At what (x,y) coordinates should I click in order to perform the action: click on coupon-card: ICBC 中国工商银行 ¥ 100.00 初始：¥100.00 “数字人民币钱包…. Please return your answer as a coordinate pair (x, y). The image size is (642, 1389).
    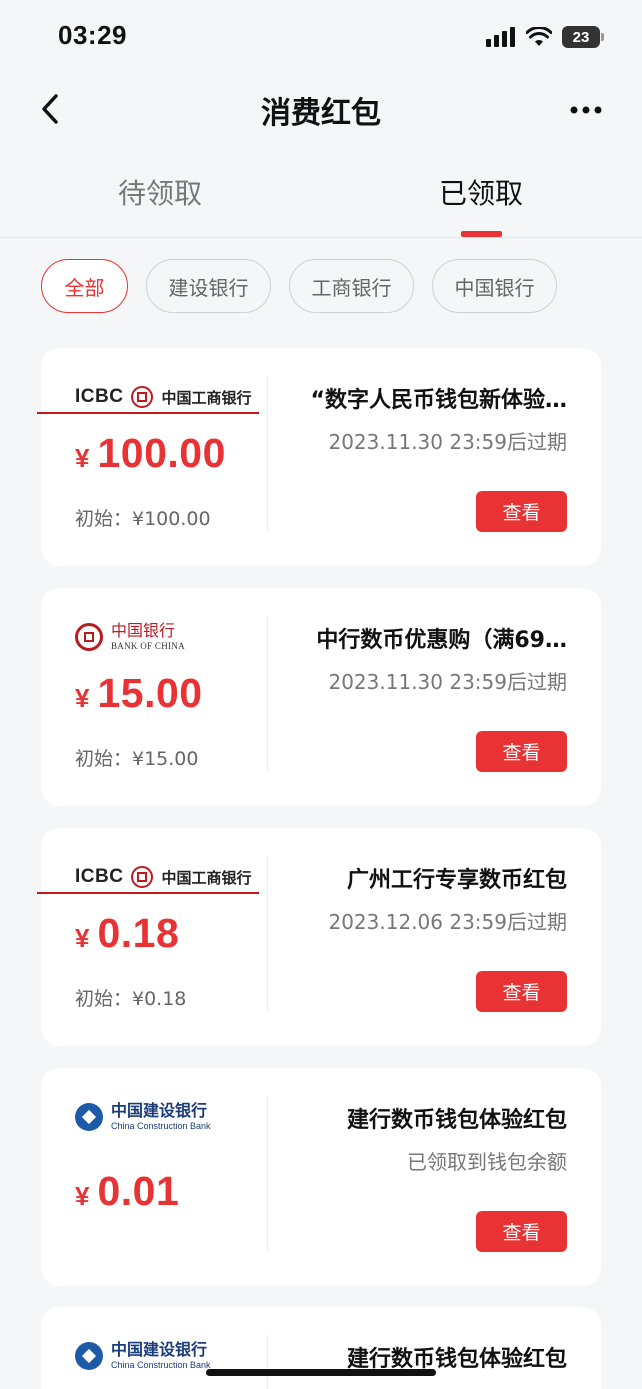
    Looking at the image, I should click on (319, 457).